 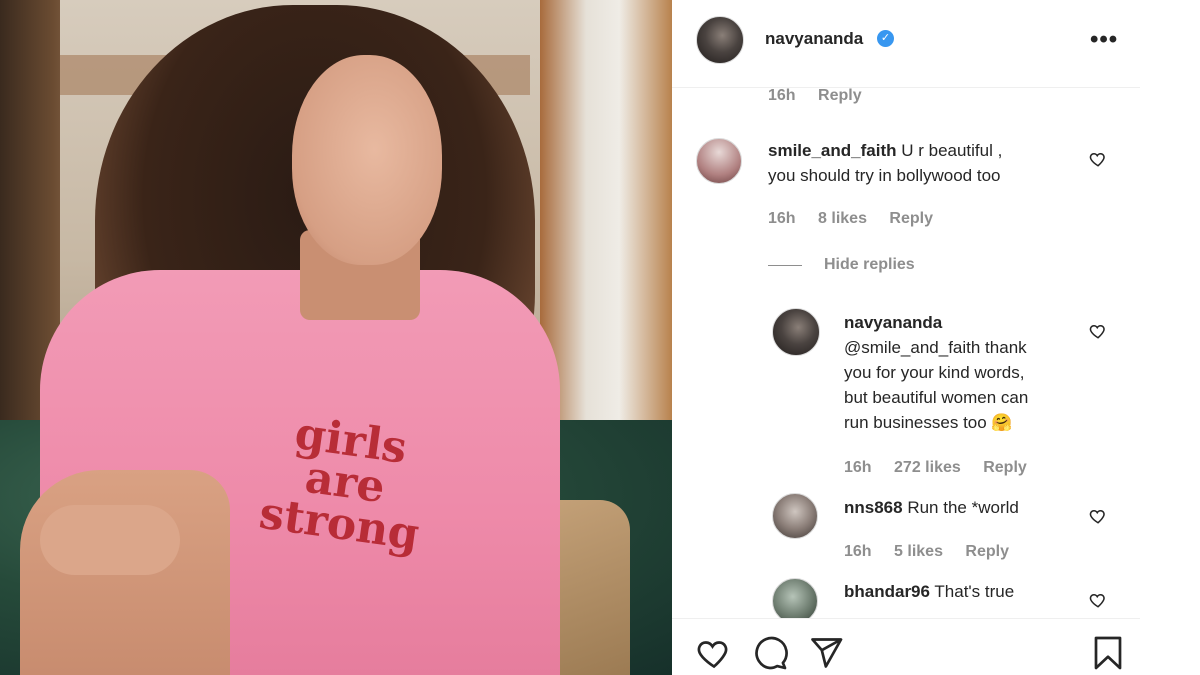 I want to click on page-margin, so click(x=1170, y=337).